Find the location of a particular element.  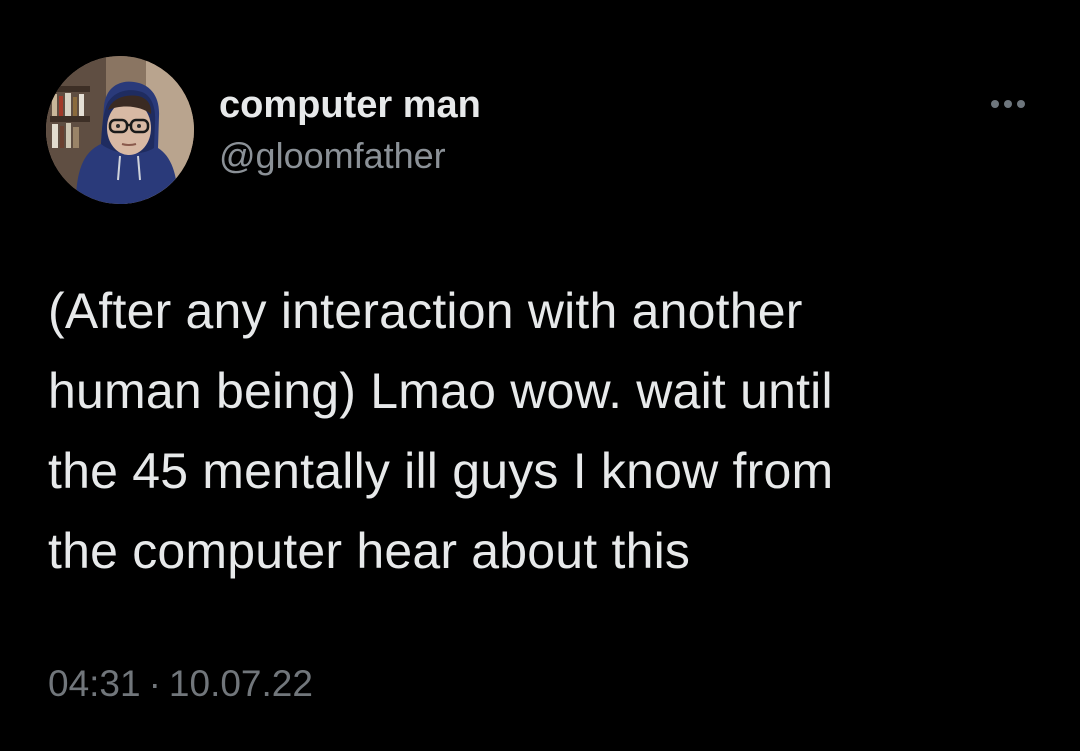

tweet-time: 04:31 is located at coordinates (94, 683).